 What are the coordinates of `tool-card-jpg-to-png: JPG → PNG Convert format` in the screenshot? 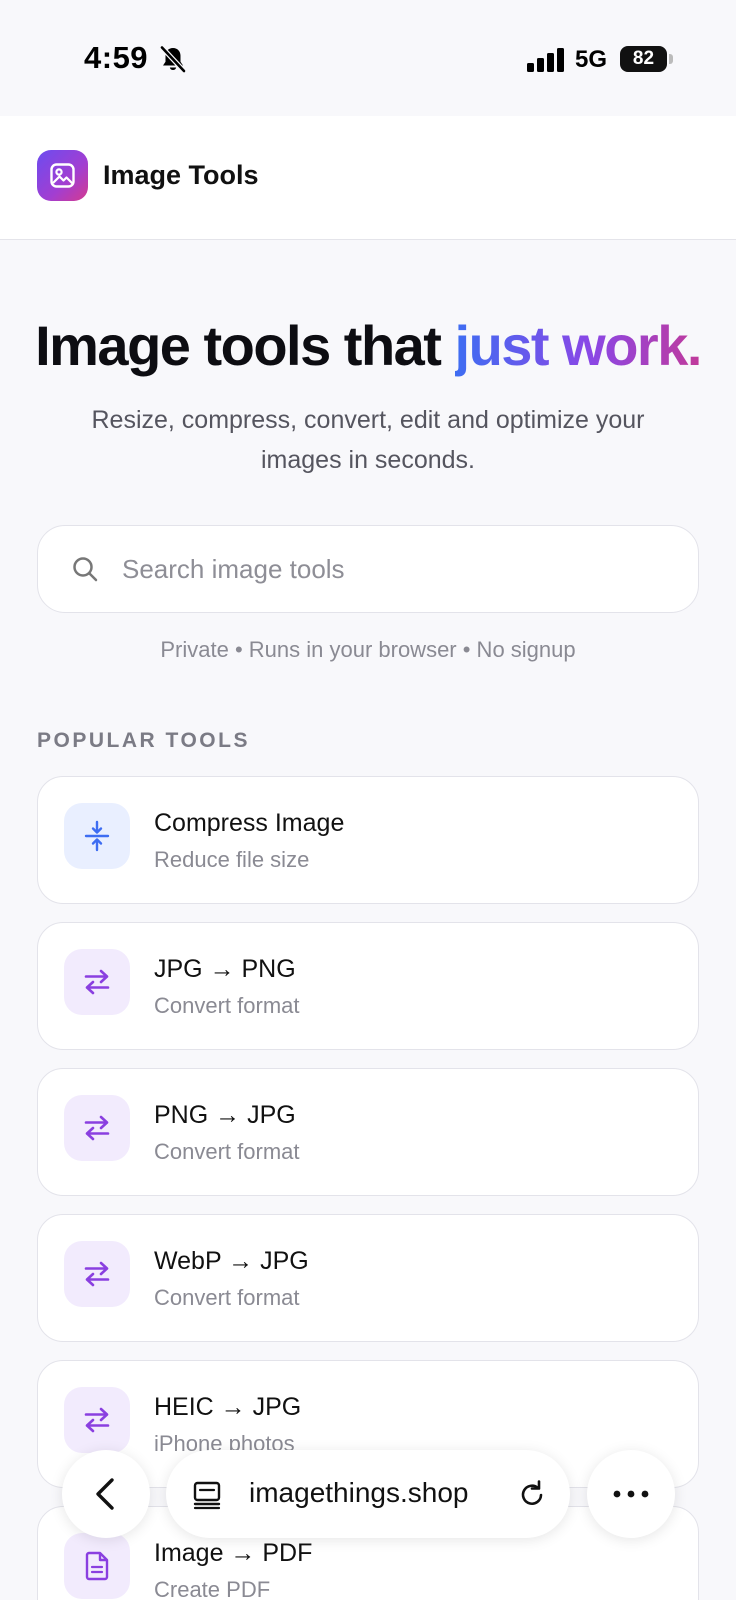 It's located at (368, 986).